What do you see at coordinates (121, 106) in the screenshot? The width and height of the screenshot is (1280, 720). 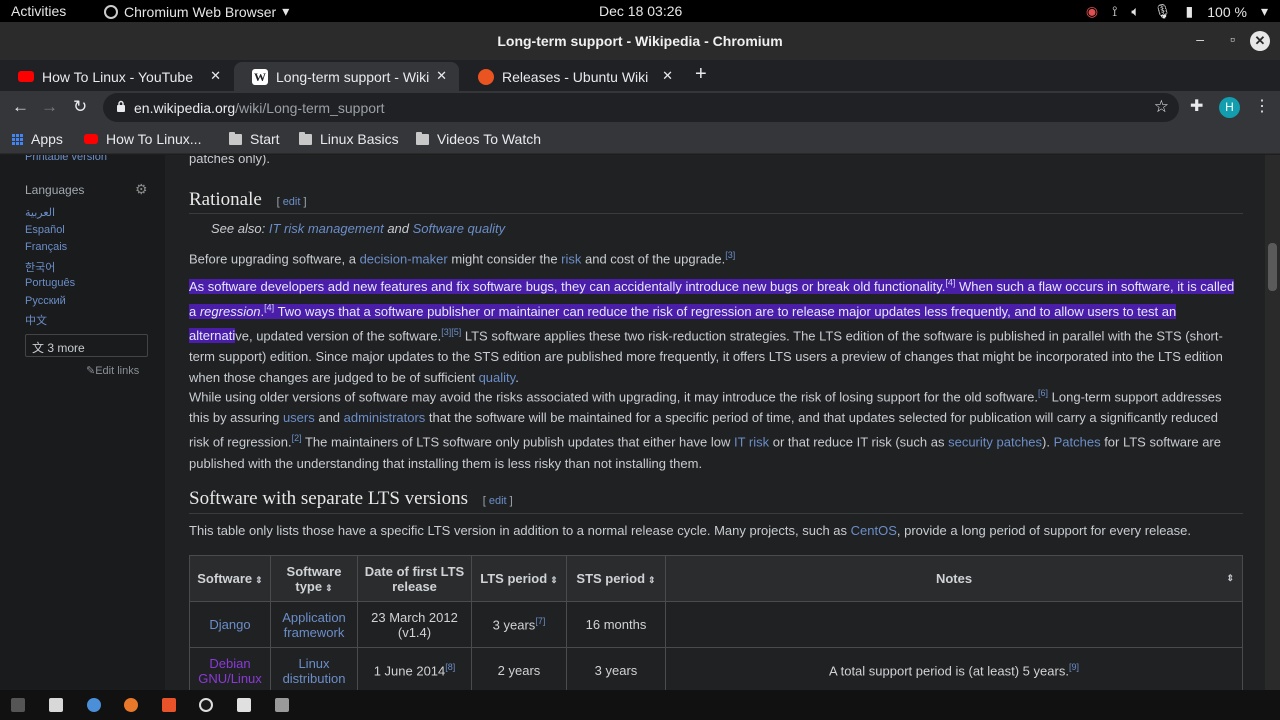 I see `lock-icon` at bounding box center [121, 106].